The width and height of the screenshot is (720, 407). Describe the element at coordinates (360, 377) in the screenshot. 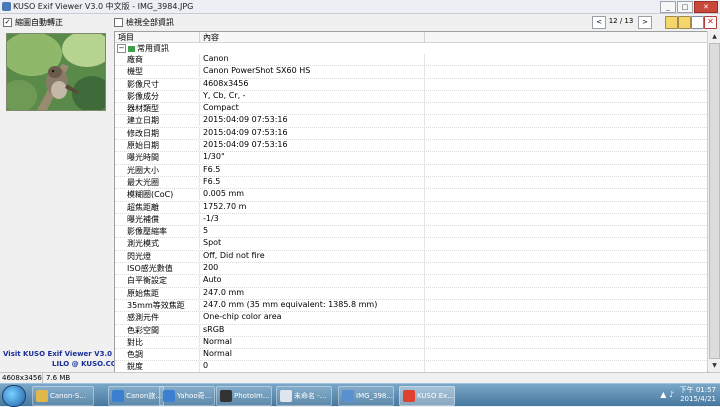

I see `status-bar: 4608x3456 7.6 MB` at that location.